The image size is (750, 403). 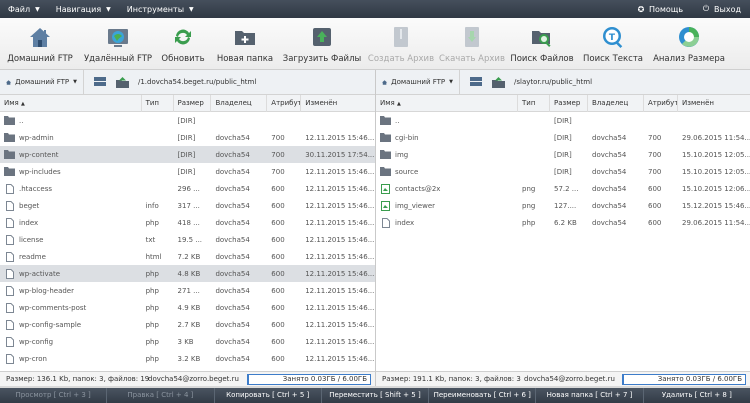 What do you see at coordinates (99, 82) in the screenshot?
I see `left-server-button` at bounding box center [99, 82].